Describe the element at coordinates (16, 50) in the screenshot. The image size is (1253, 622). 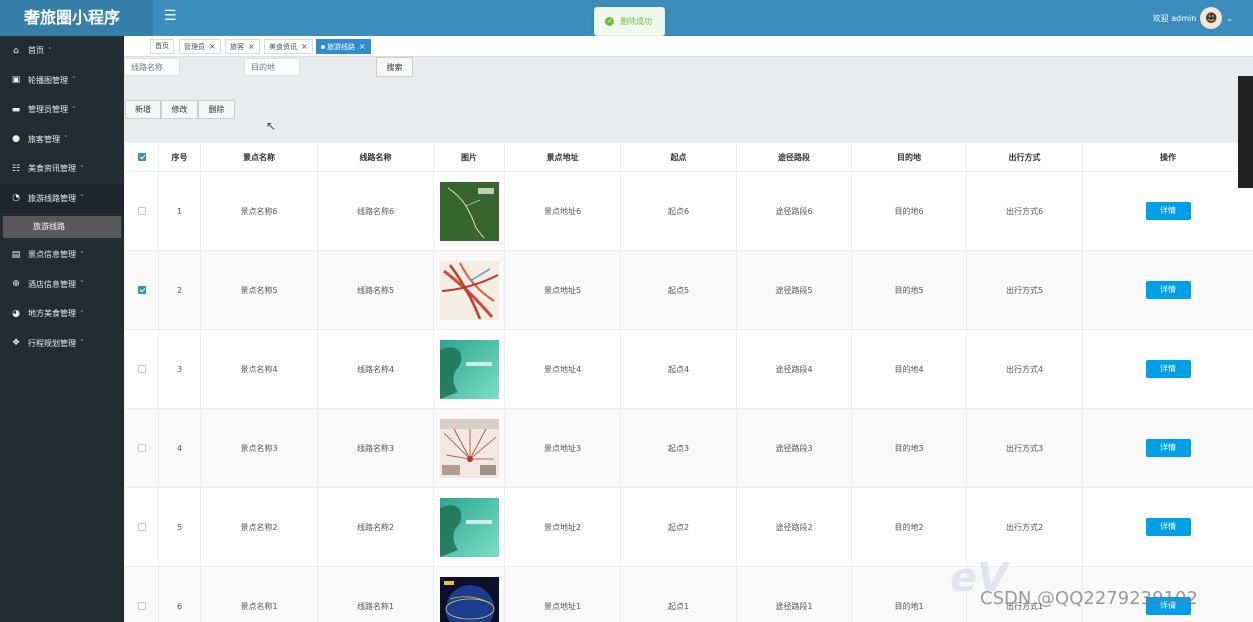
I see `home-icon: ⌂` at that location.